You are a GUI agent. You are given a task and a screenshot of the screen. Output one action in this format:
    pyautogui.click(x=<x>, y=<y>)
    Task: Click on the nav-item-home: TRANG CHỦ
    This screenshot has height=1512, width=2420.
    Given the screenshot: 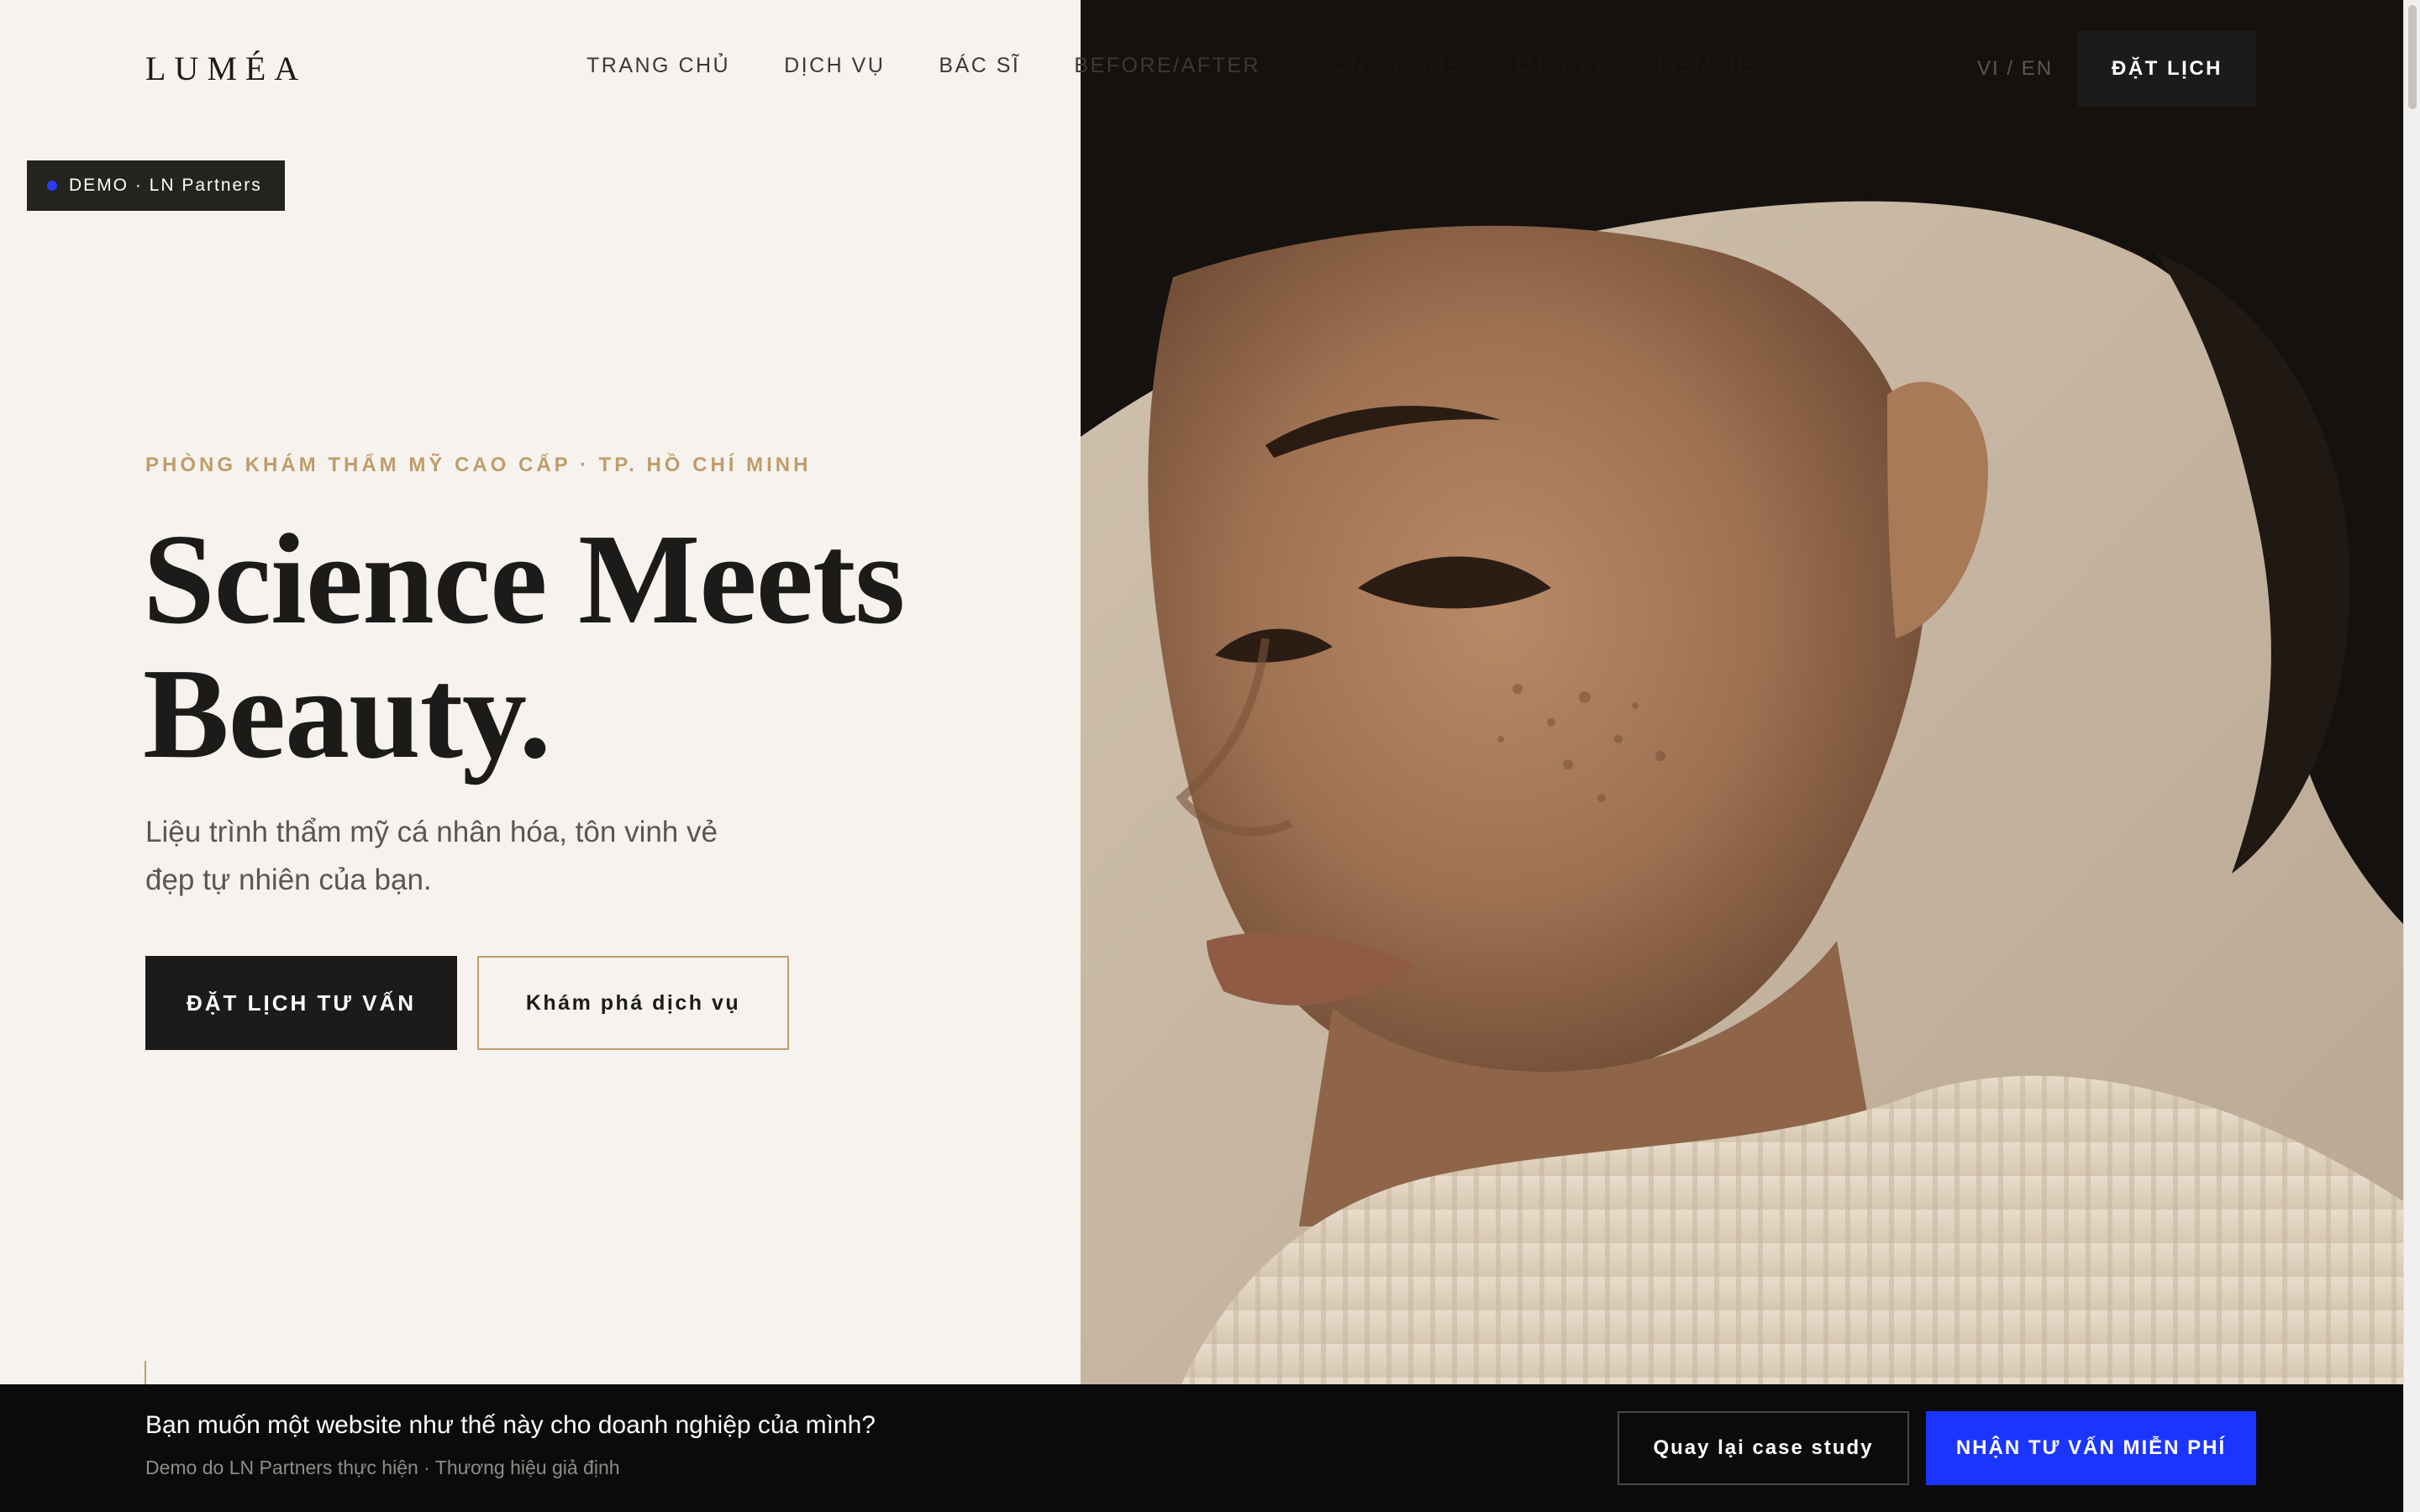 What is the action you would take?
    pyautogui.click(x=658, y=66)
    